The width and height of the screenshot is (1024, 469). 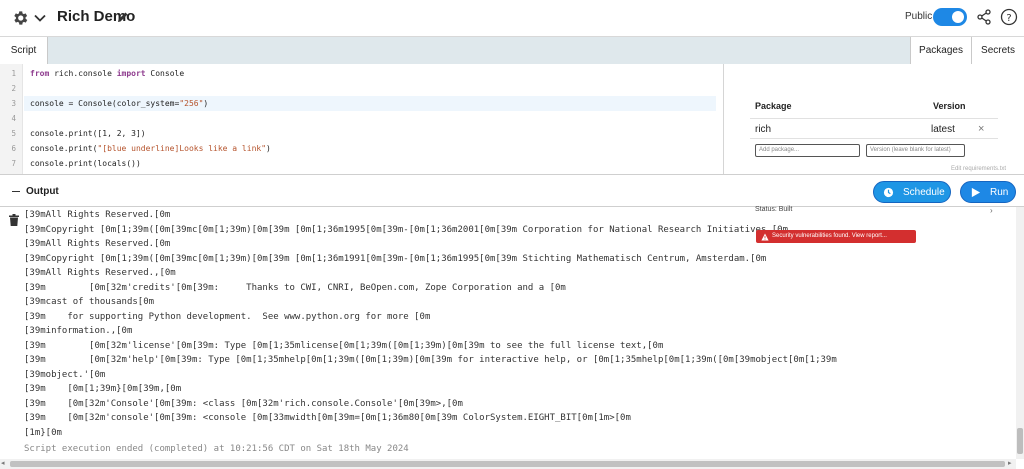 What do you see at coordinates (78, 331) in the screenshot?
I see `console-line: [39minformation.,[0m` at bounding box center [78, 331].